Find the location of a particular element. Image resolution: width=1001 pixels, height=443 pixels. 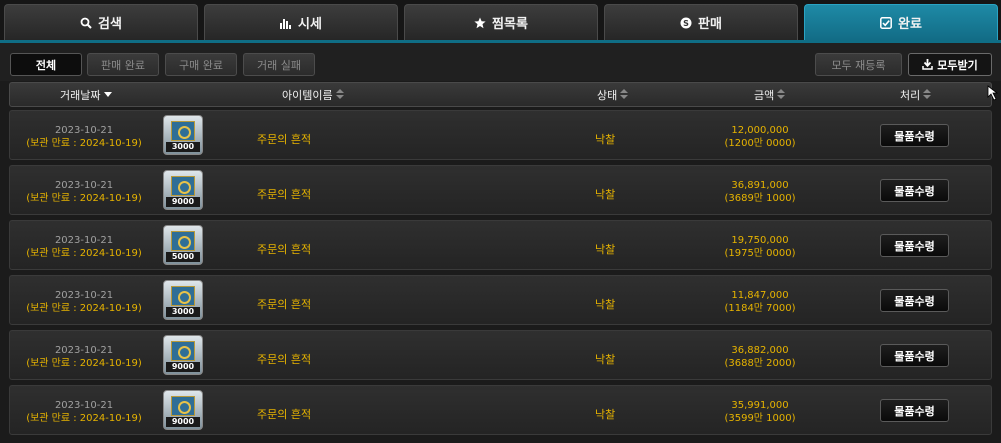

price-cell: 36,891,000 (3689만 1000) is located at coordinates (760, 192).